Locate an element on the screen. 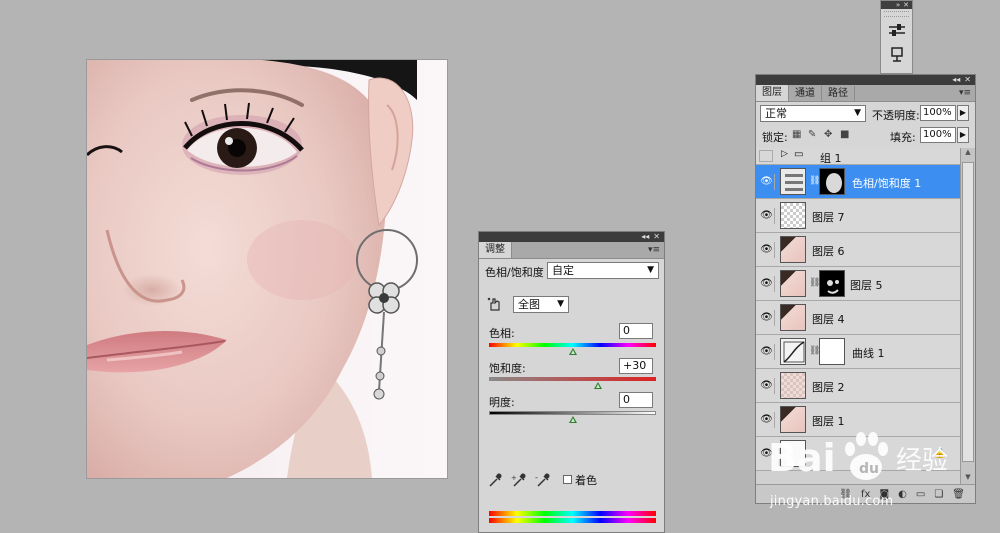  watermark-cn-text: 经验 is located at coordinates (922, 461).